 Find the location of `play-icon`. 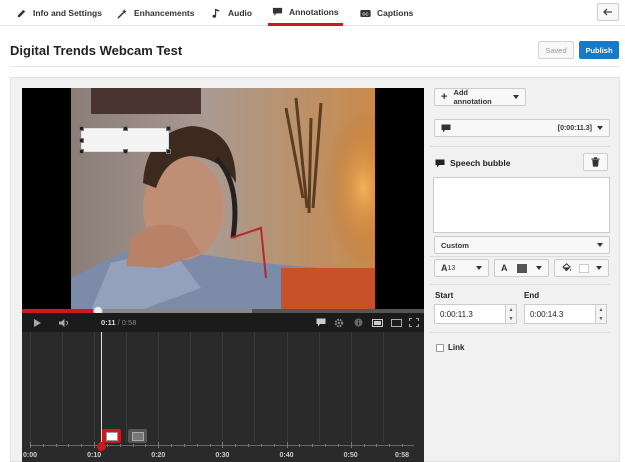

play-icon is located at coordinates (37, 322).